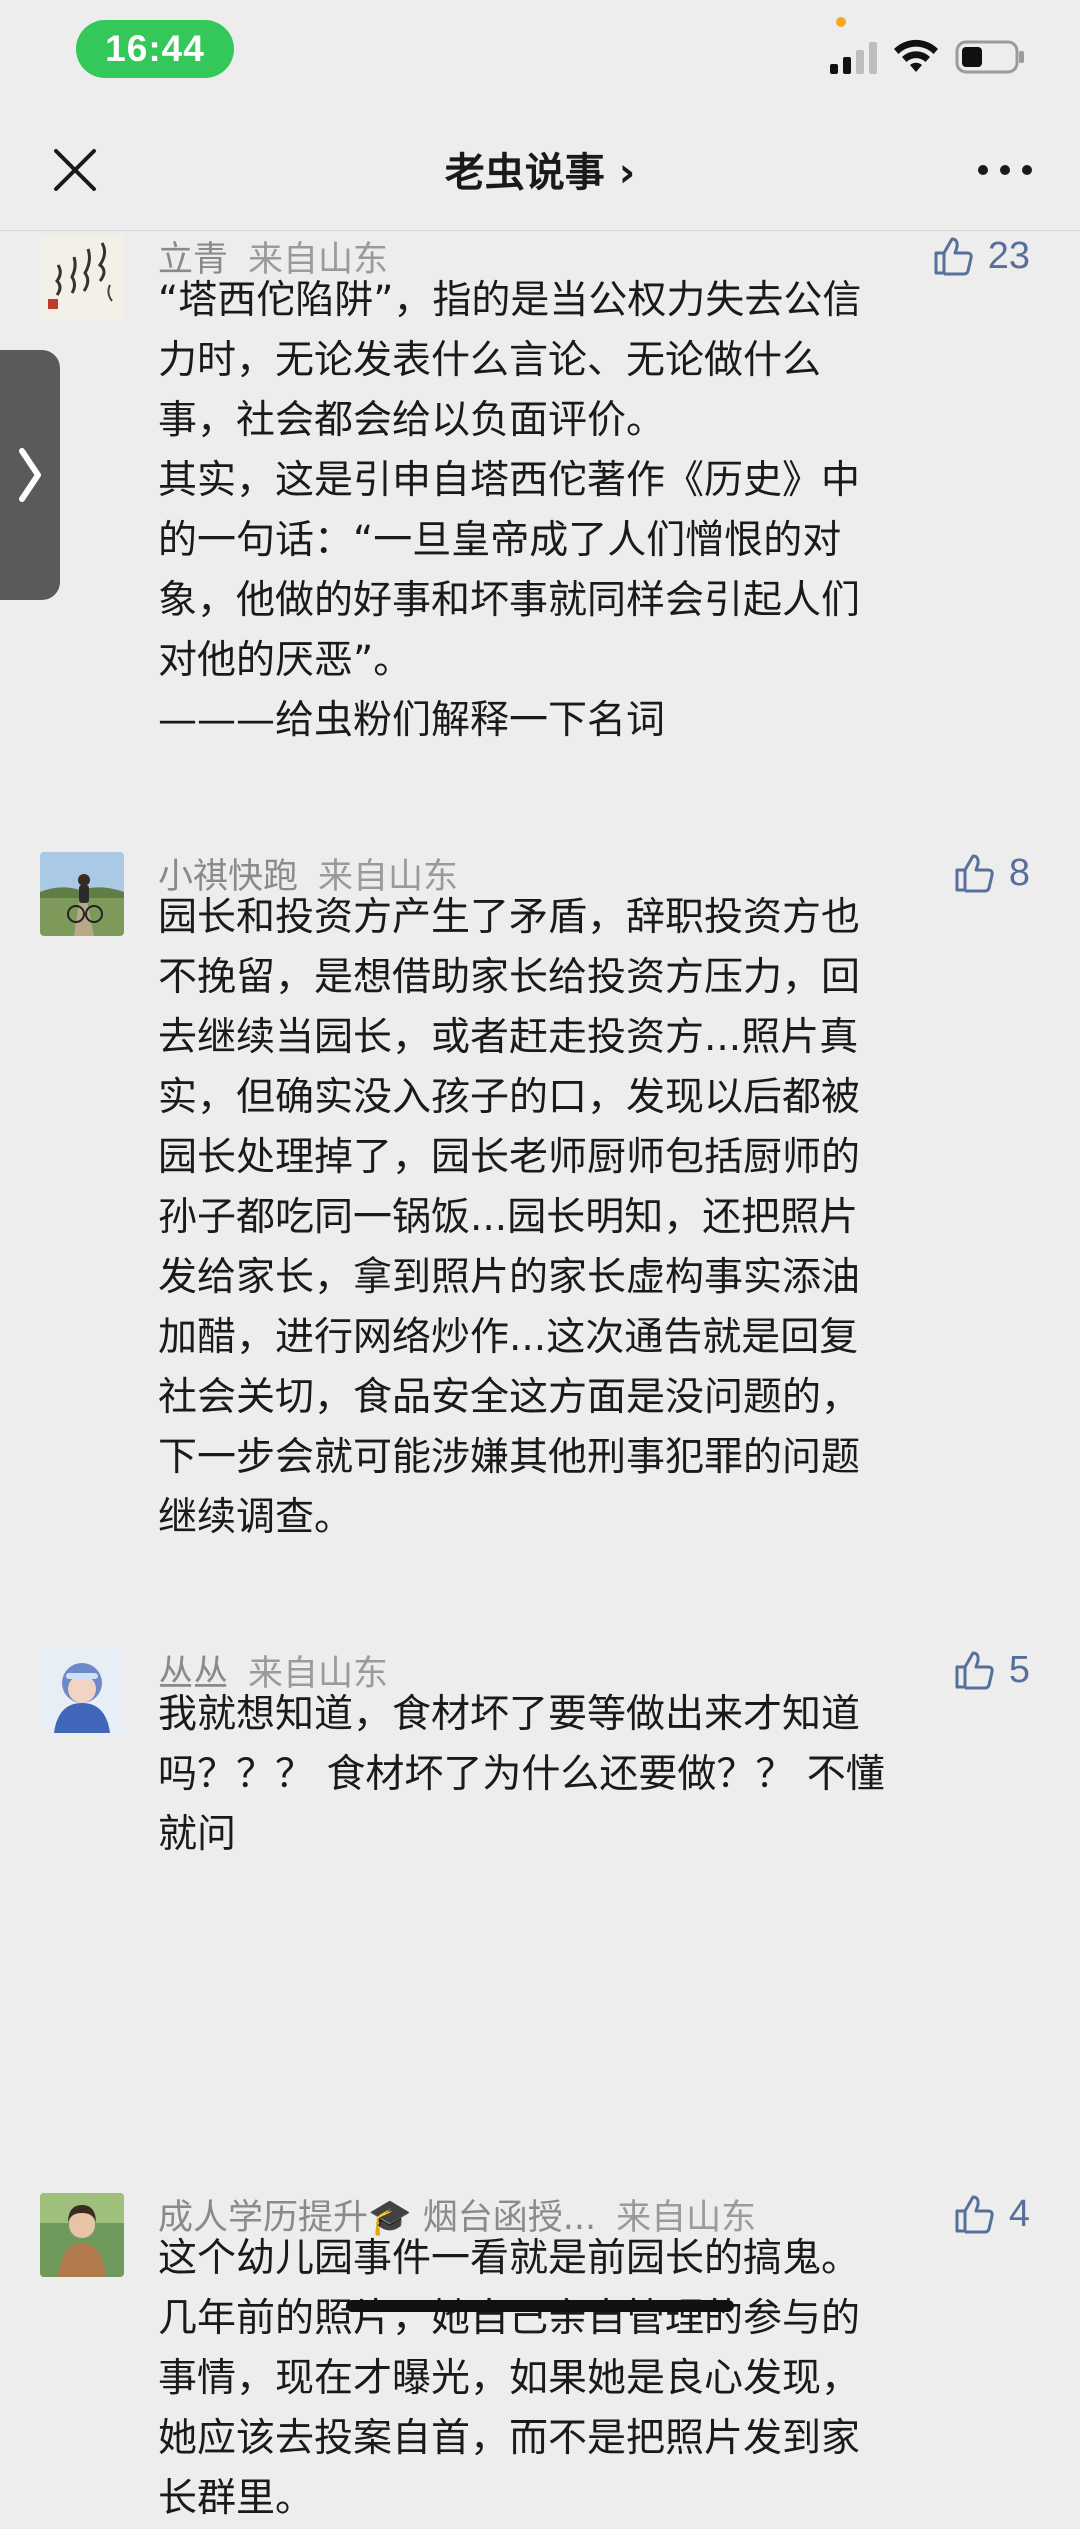 The height and width of the screenshot is (2529, 1080). I want to click on comment-line: 事情，现在才曝光，如果她是良心发现，, so click(509, 2378).